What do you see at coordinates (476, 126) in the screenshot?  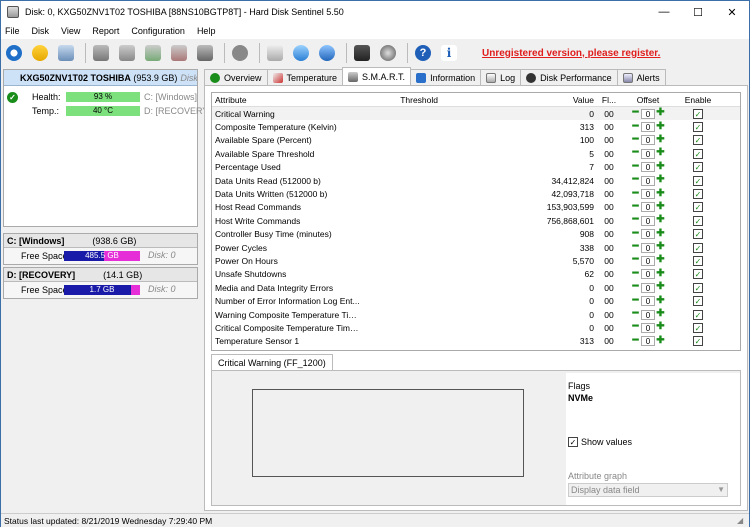 I see `table-row: Composite Temperature (Kelvin) 313 00 ━ 0 ✚ ✓` at bounding box center [476, 126].